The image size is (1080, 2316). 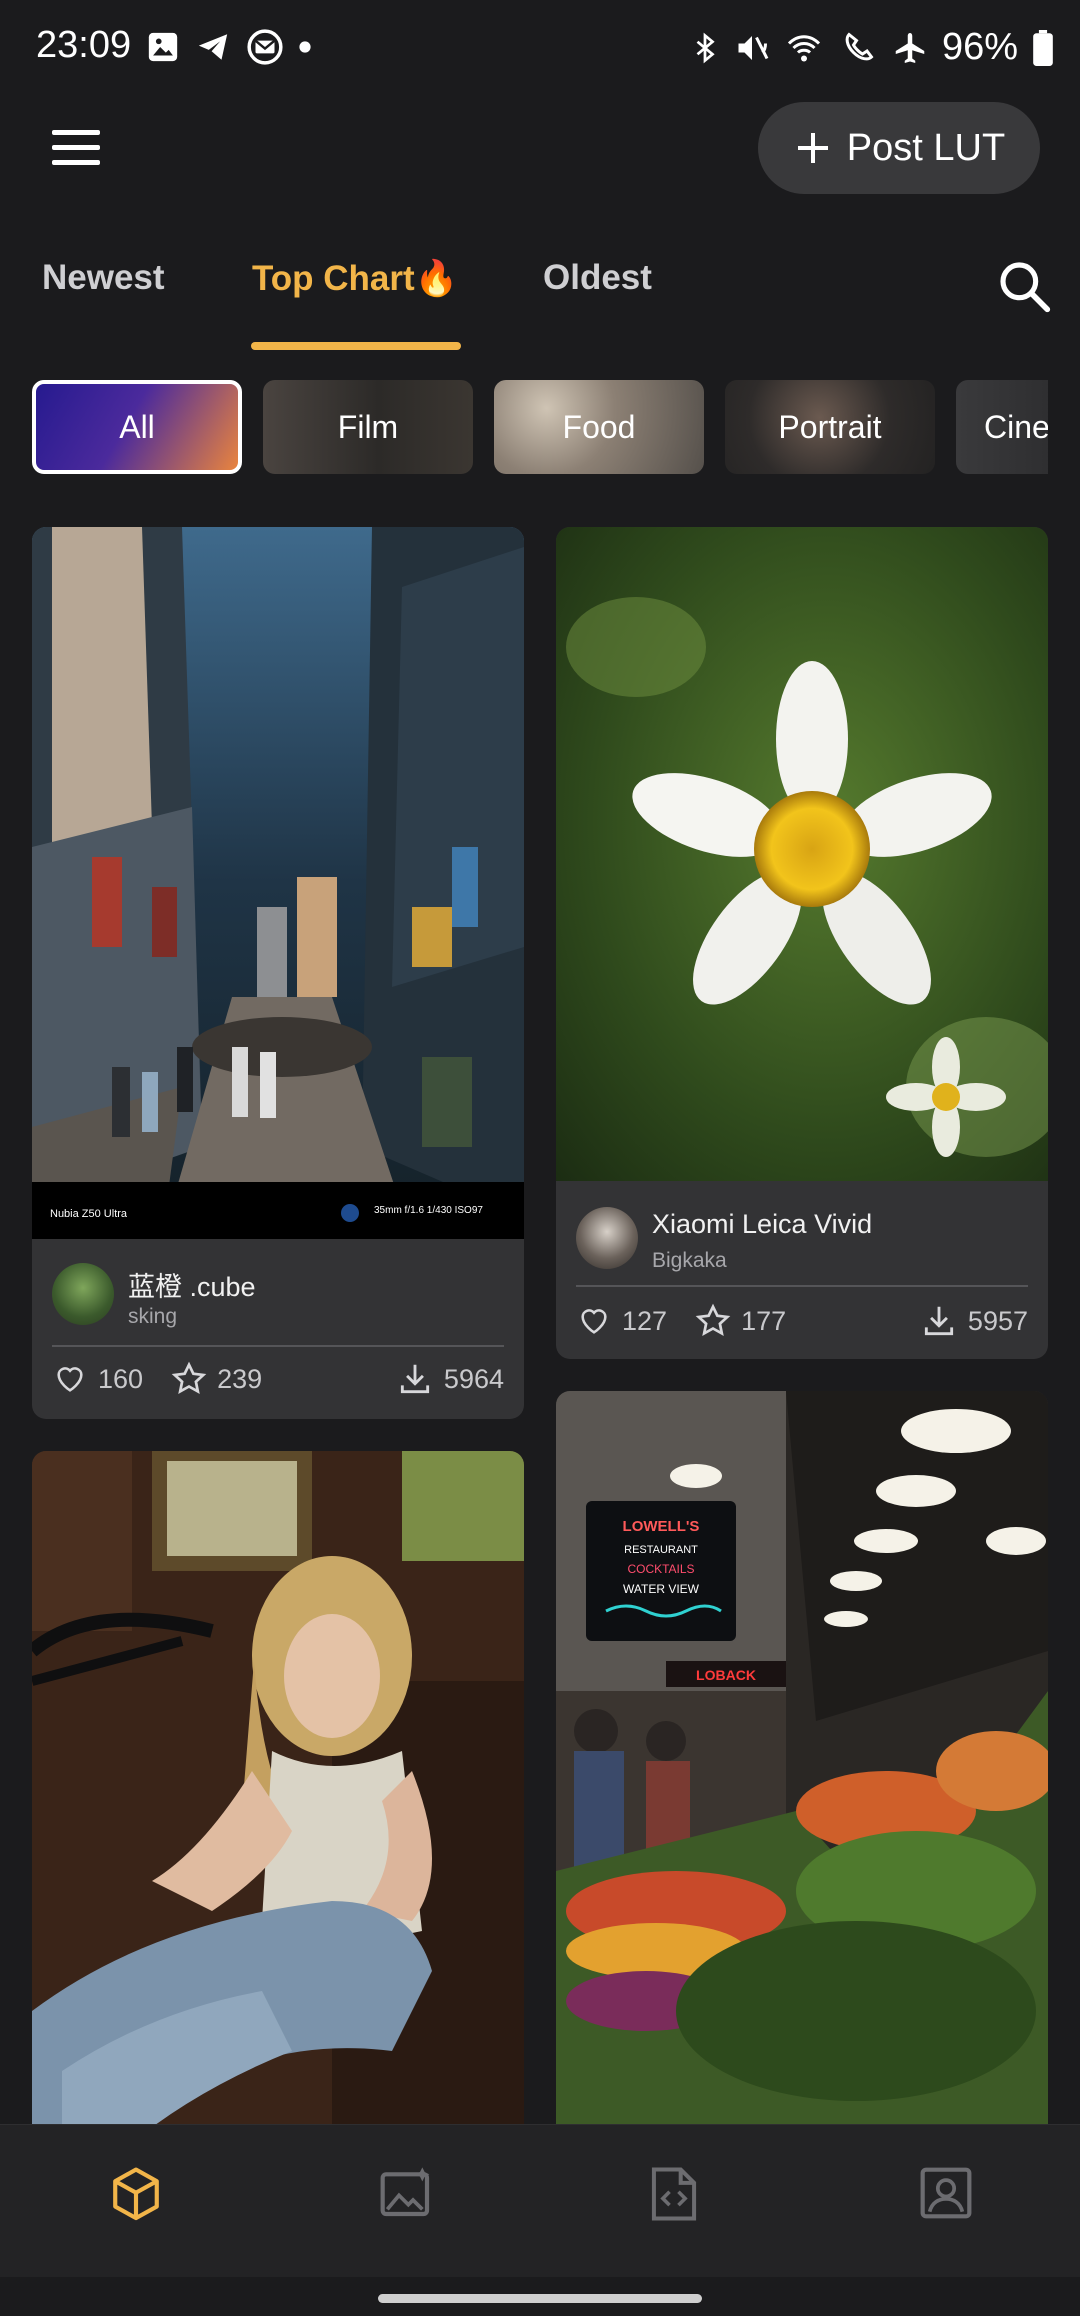 I want to click on menu-button, so click(x=76, y=148).